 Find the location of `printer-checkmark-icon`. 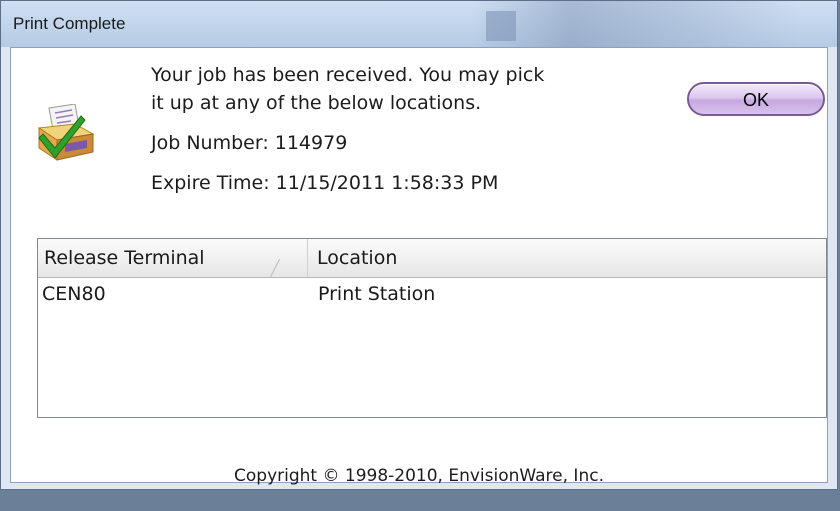

printer-checkmark-icon is located at coordinates (66, 132).